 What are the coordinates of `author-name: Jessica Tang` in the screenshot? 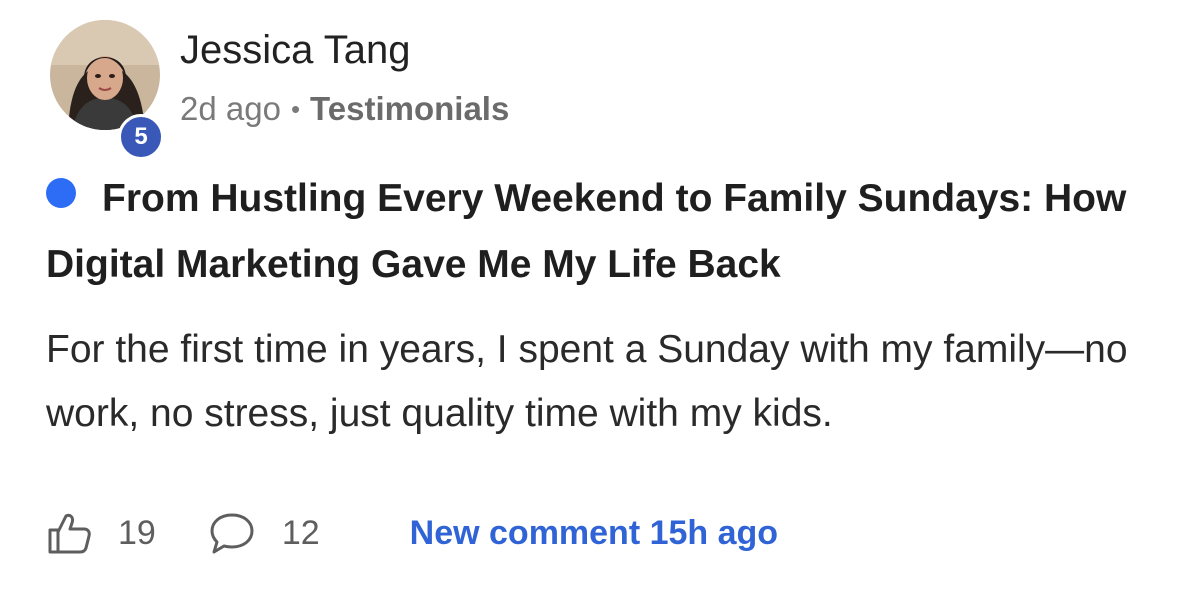 It's located at (295, 50).